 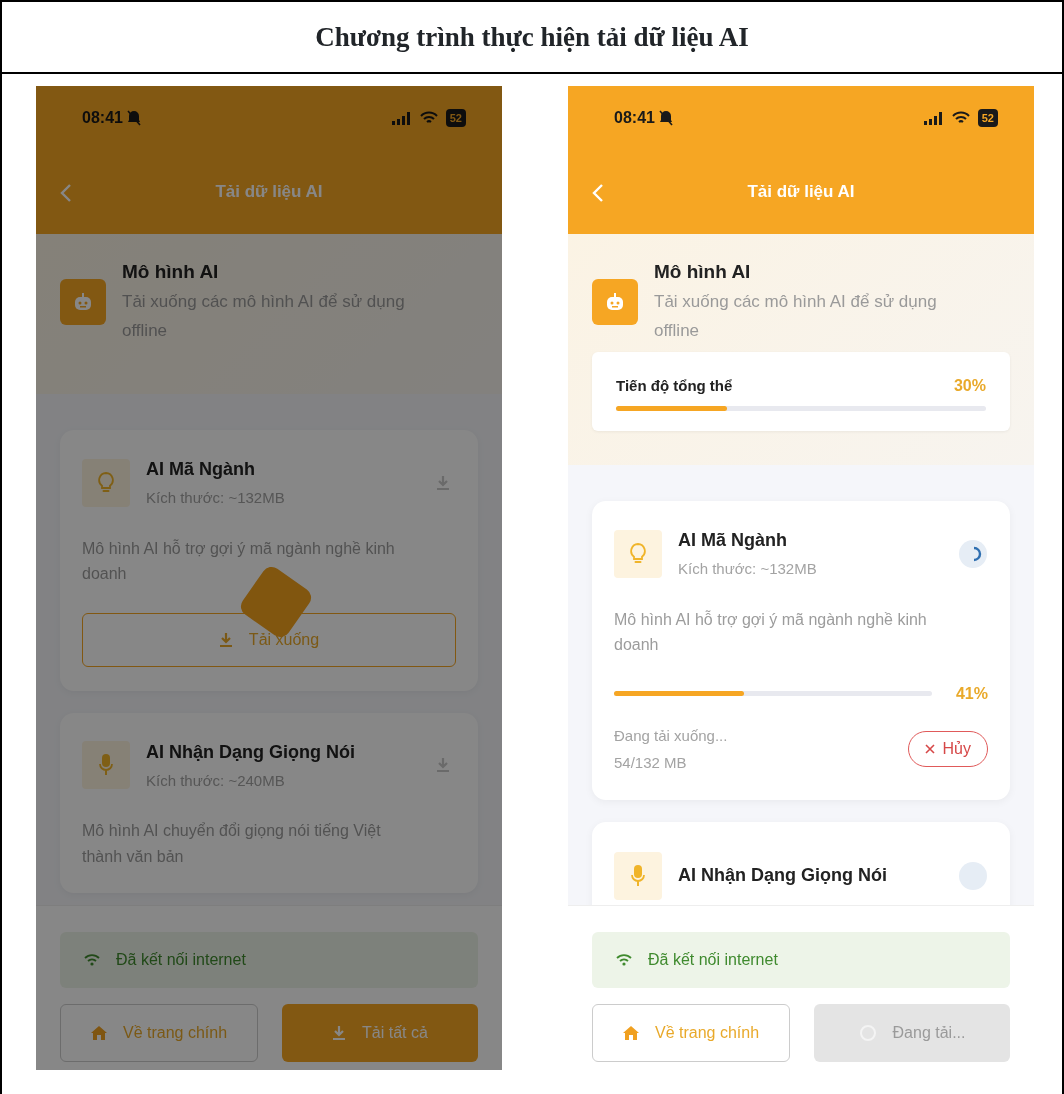 What do you see at coordinates (532, 37) in the screenshot?
I see `document-title: Chương trình thực hiện tải dữ liệu AI` at bounding box center [532, 37].